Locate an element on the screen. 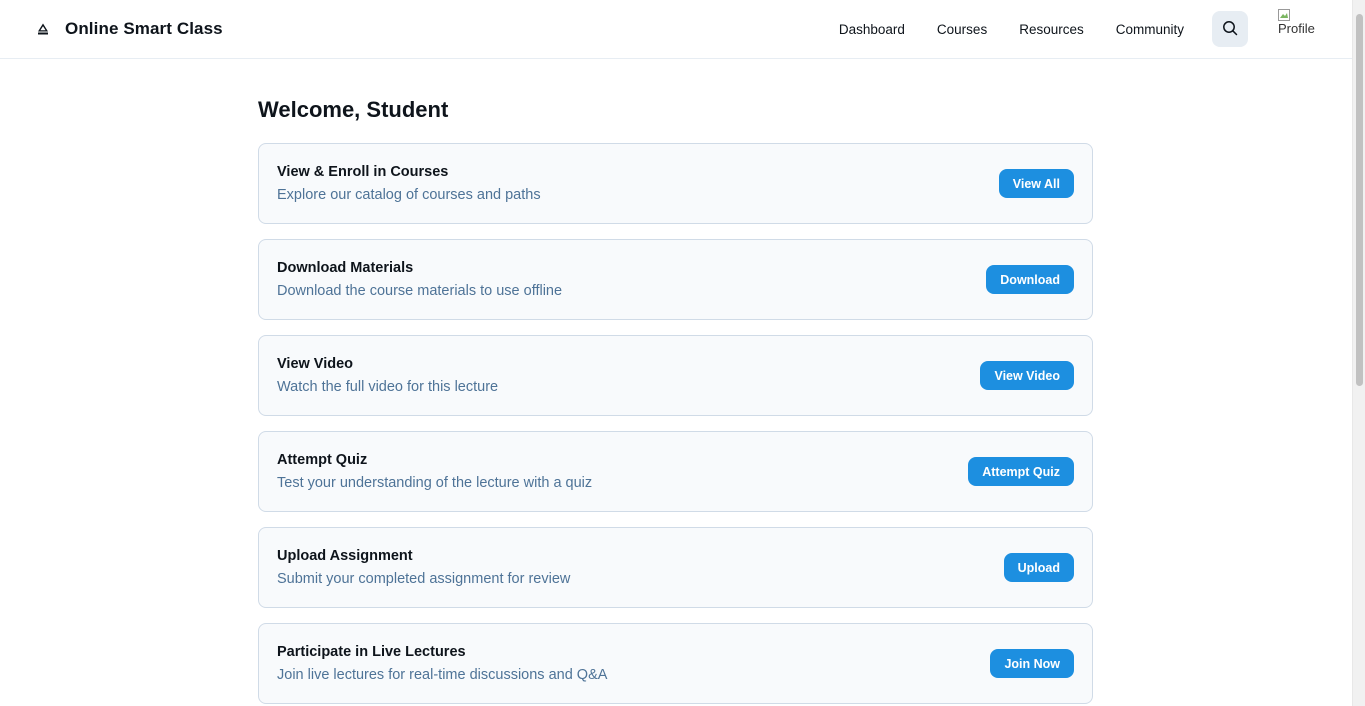 This screenshot has height=706, width=1365. scrollbar-thumb is located at coordinates (1359, 200).